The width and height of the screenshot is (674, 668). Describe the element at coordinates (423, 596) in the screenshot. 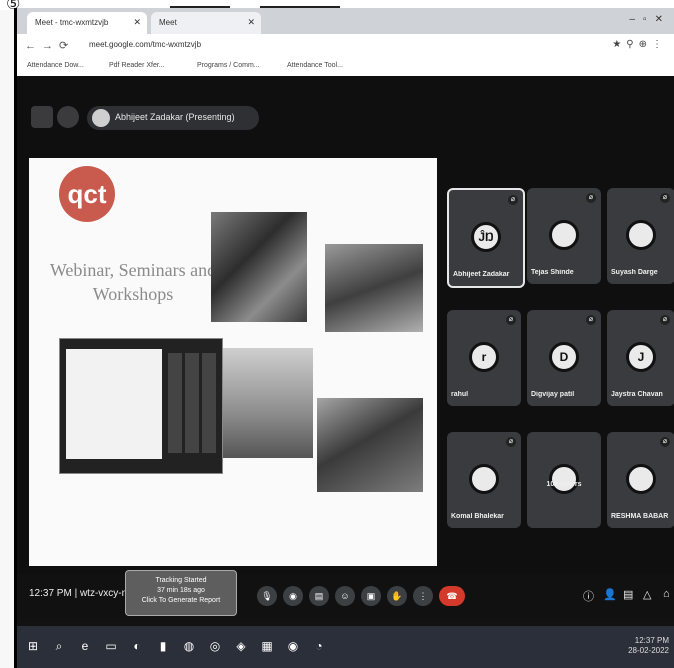

I see `more-options-icon: ⋮` at that location.